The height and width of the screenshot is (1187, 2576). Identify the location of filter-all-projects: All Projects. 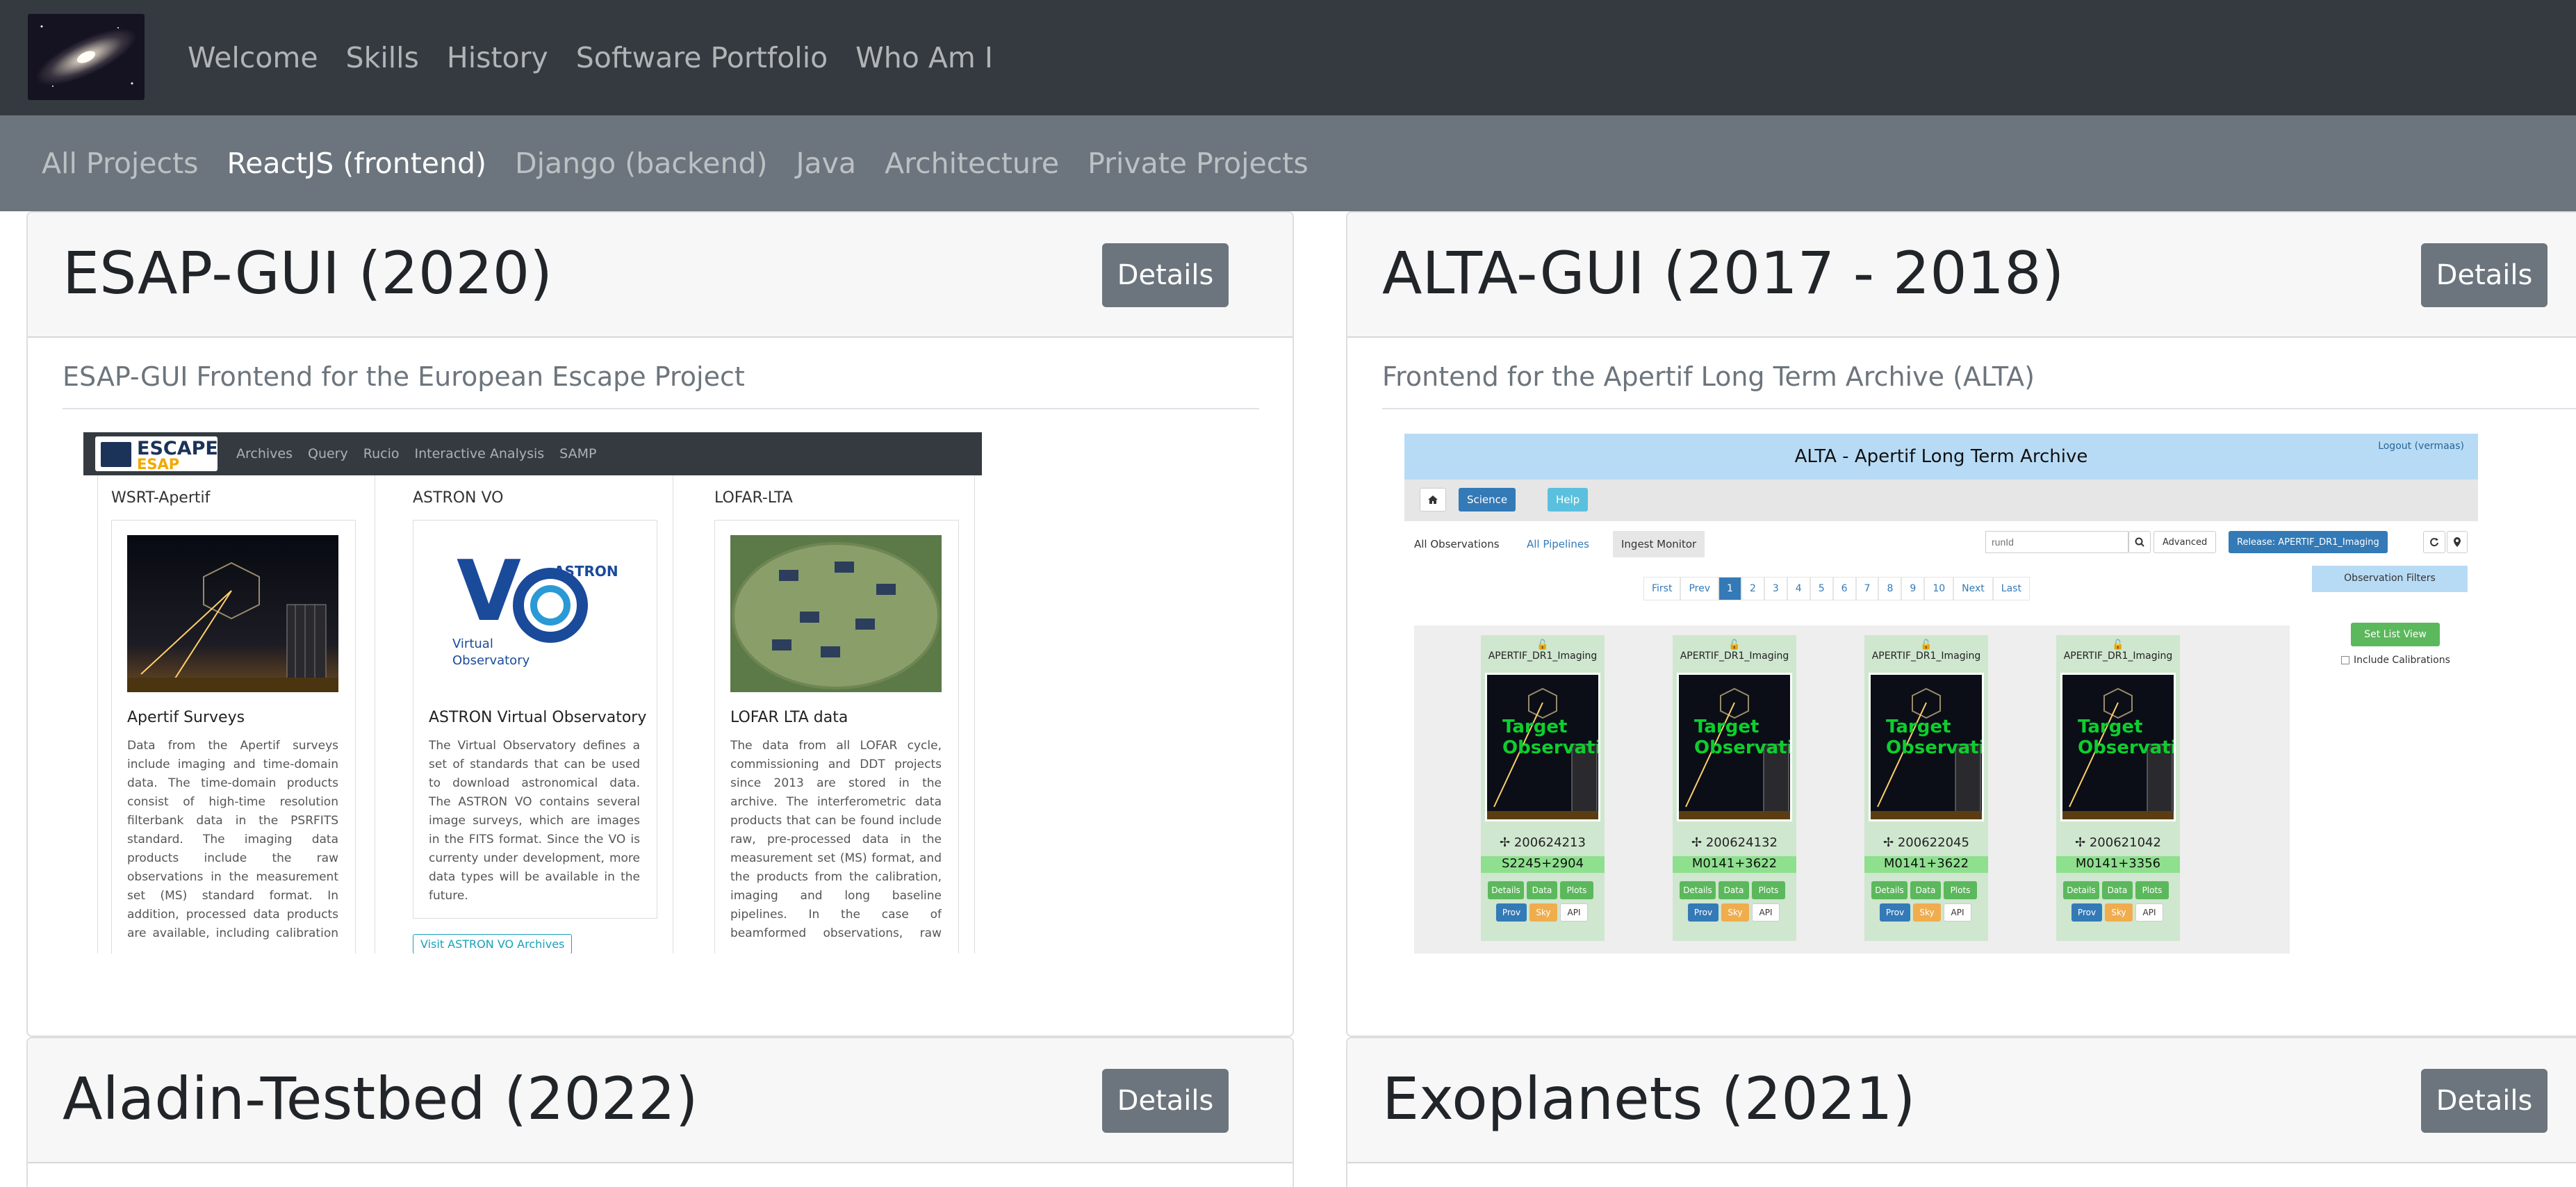
(120, 164).